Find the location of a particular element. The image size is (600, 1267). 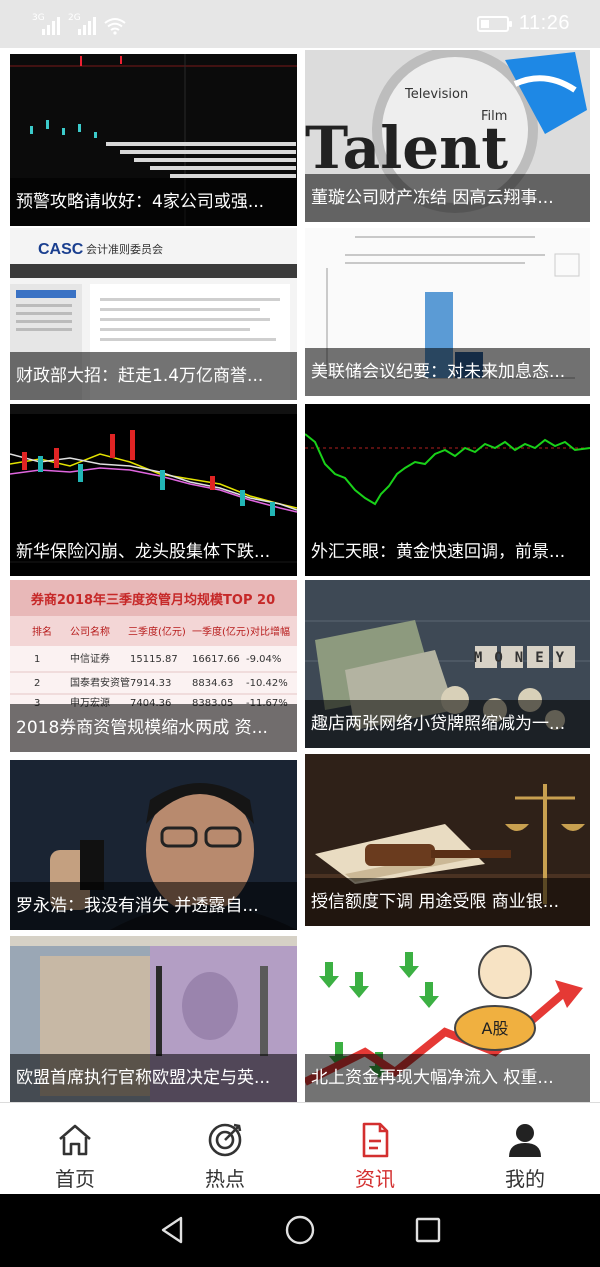

table-cell: -9.04% is located at coordinates (263, 659).